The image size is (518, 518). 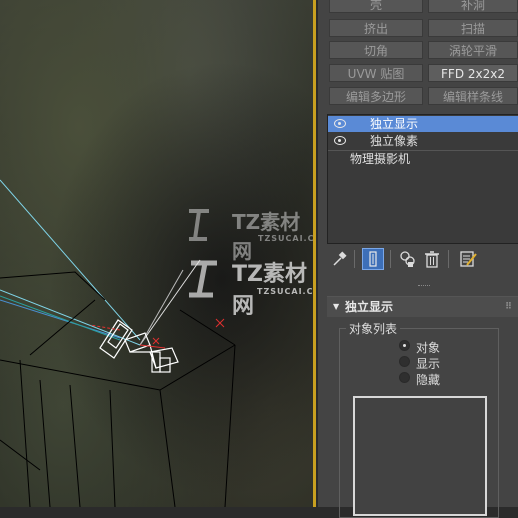 I want to click on object-listbox, so click(x=420, y=456).